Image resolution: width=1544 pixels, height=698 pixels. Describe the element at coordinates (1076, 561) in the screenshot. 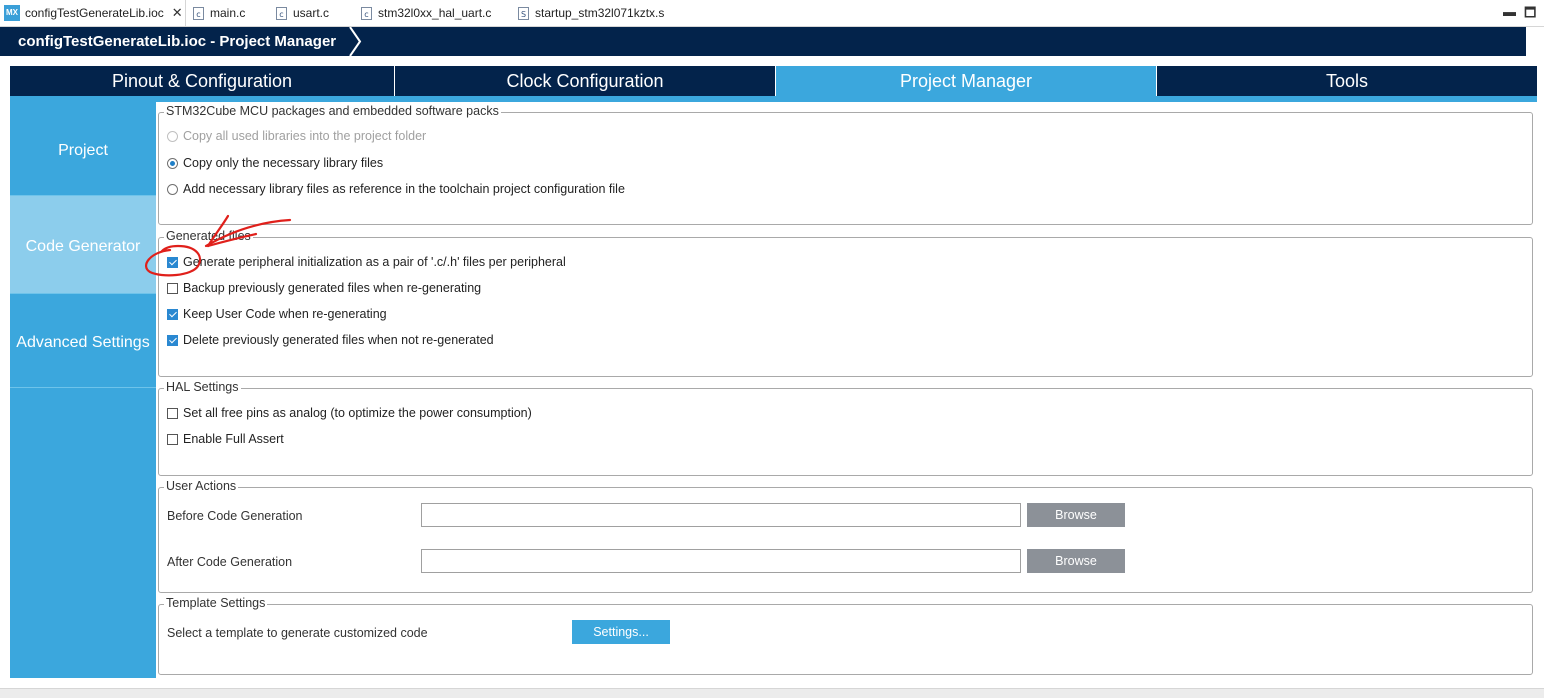

I see `browse-button-after: Browse` at that location.